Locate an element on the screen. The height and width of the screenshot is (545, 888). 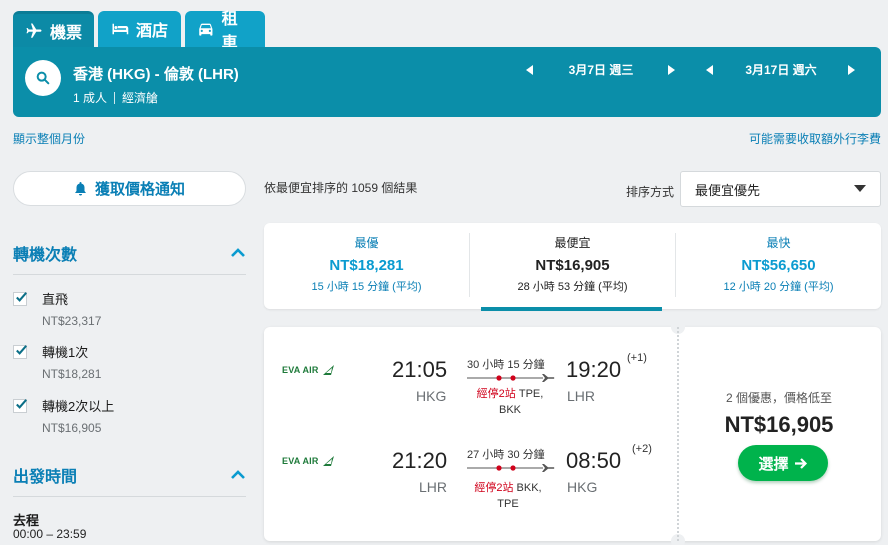
summary-price: NT$56,650 is located at coordinates (778, 265).